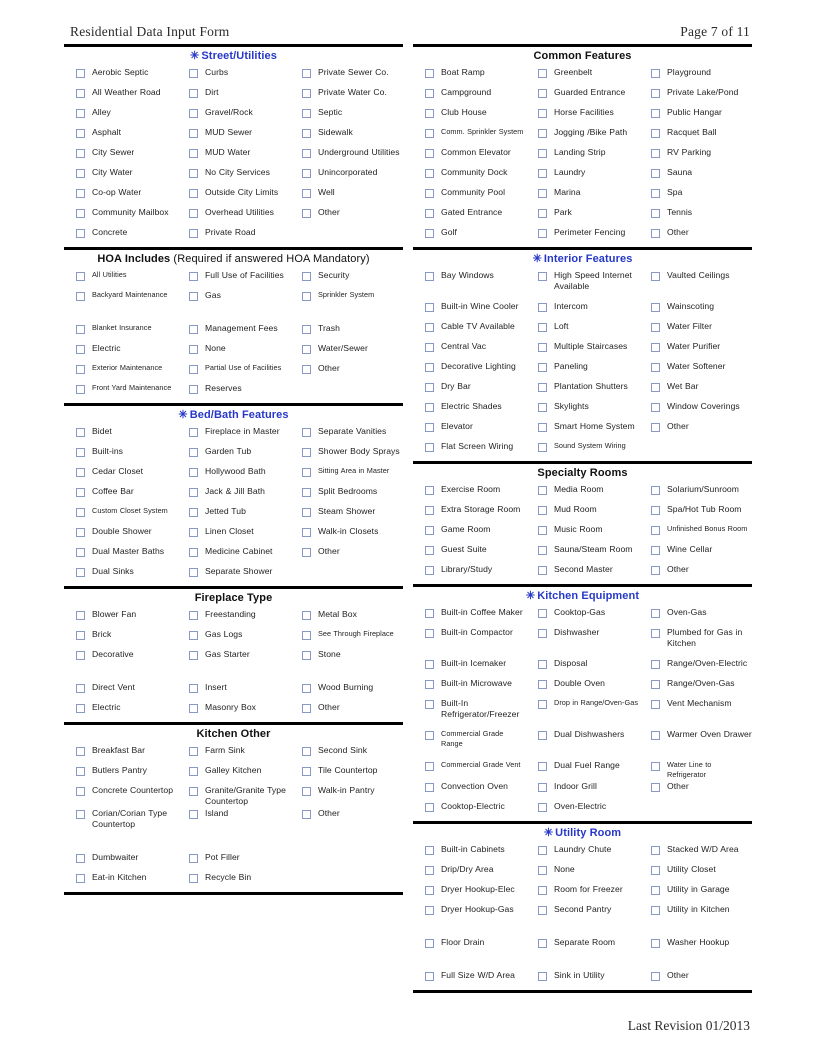 The image size is (816, 1056). What do you see at coordinates (695, 945) in the screenshot?
I see `checkbox-item-washer-hookup: Washer Hookup` at bounding box center [695, 945].